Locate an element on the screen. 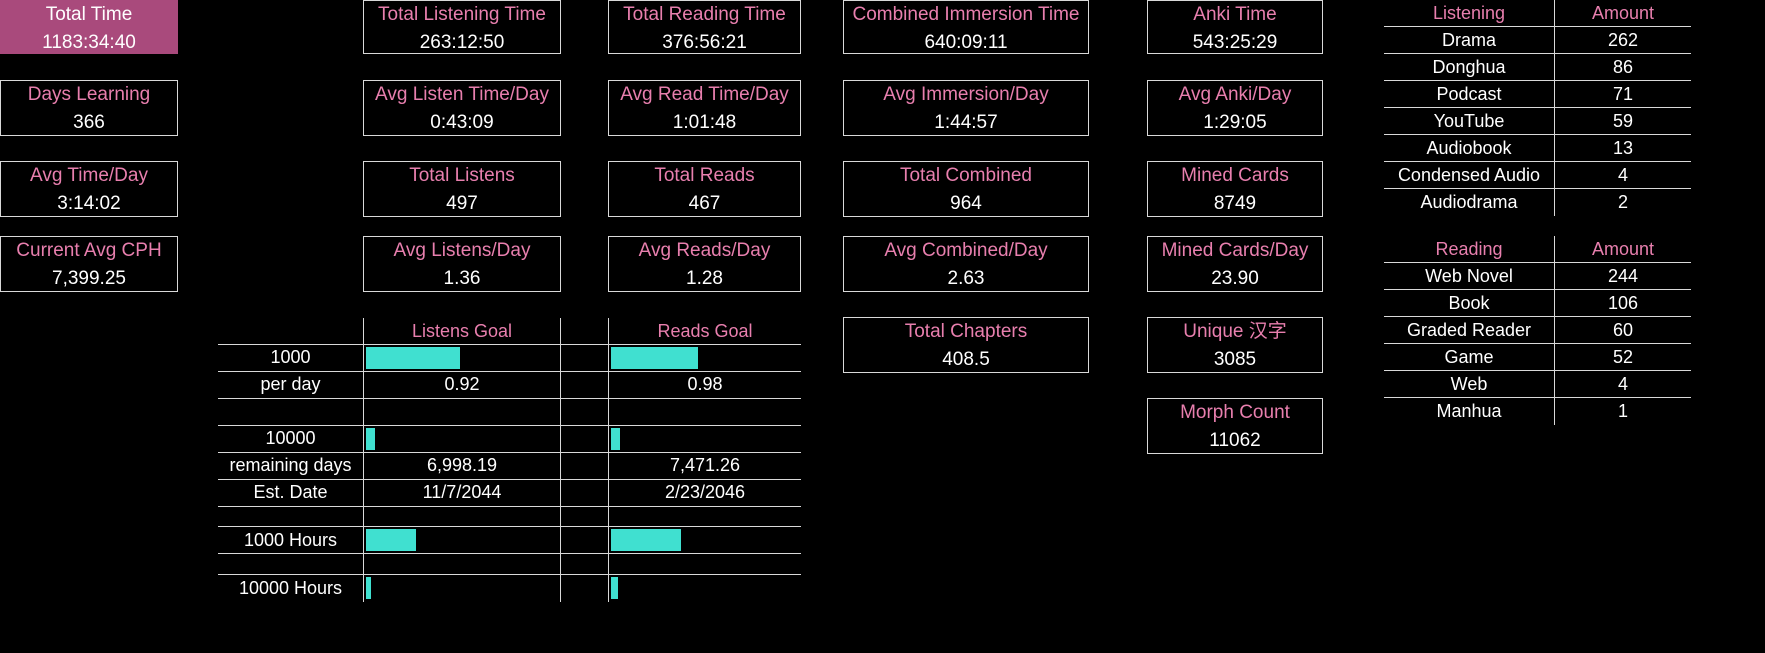  listening-amount-cell: 2 is located at coordinates (1622, 202).